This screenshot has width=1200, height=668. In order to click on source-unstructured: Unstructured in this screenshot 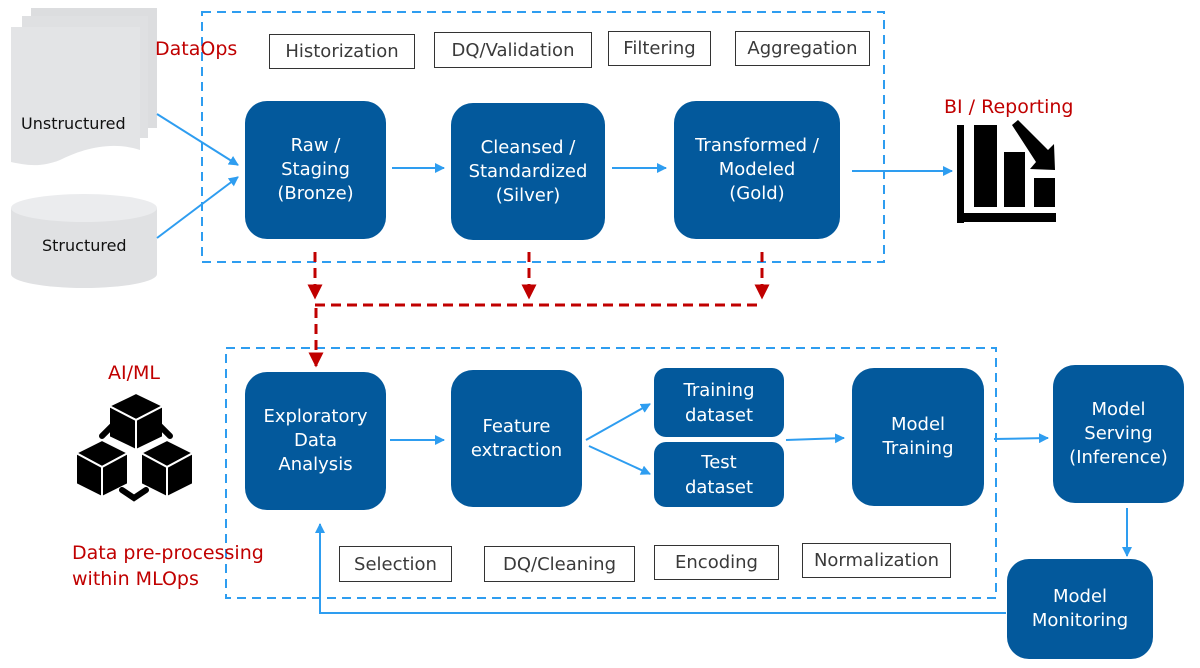, I will do `click(73, 123)`.